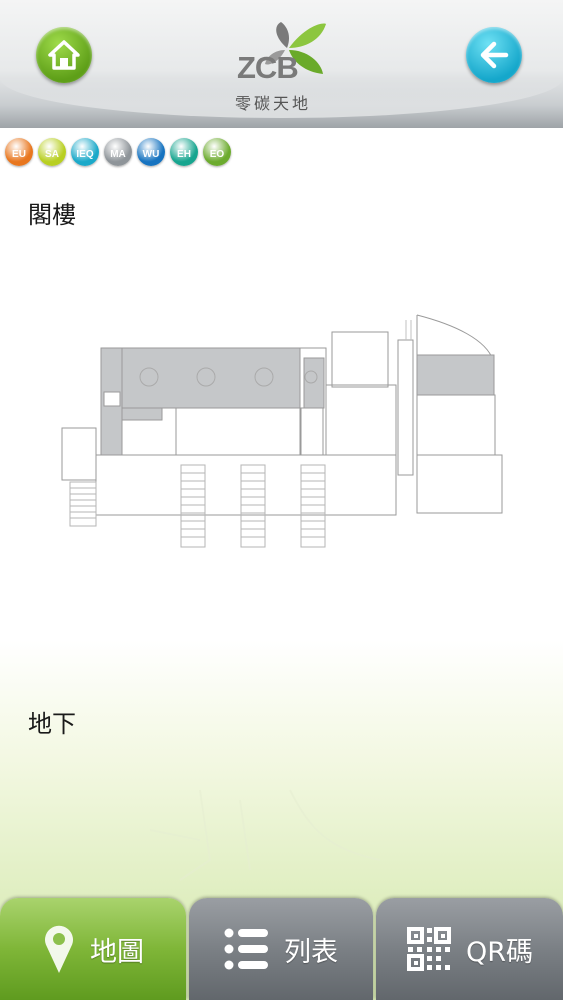 This screenshot has width=563, height=1000. Describe the element at coordinates (217, 152) in the screenshot. I see `badge-eo: EO` at that location.